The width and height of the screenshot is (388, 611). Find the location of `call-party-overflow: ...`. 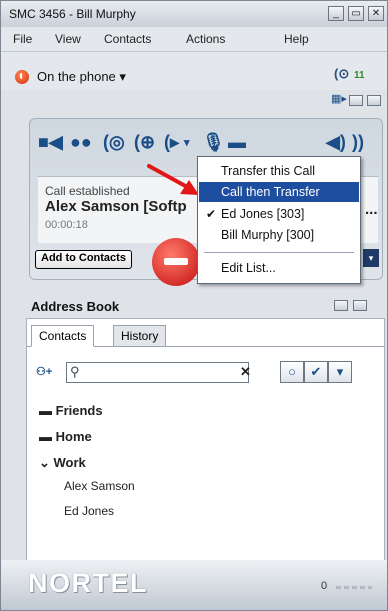

call-party-overflow: ... is located at coordinates (371, 209).